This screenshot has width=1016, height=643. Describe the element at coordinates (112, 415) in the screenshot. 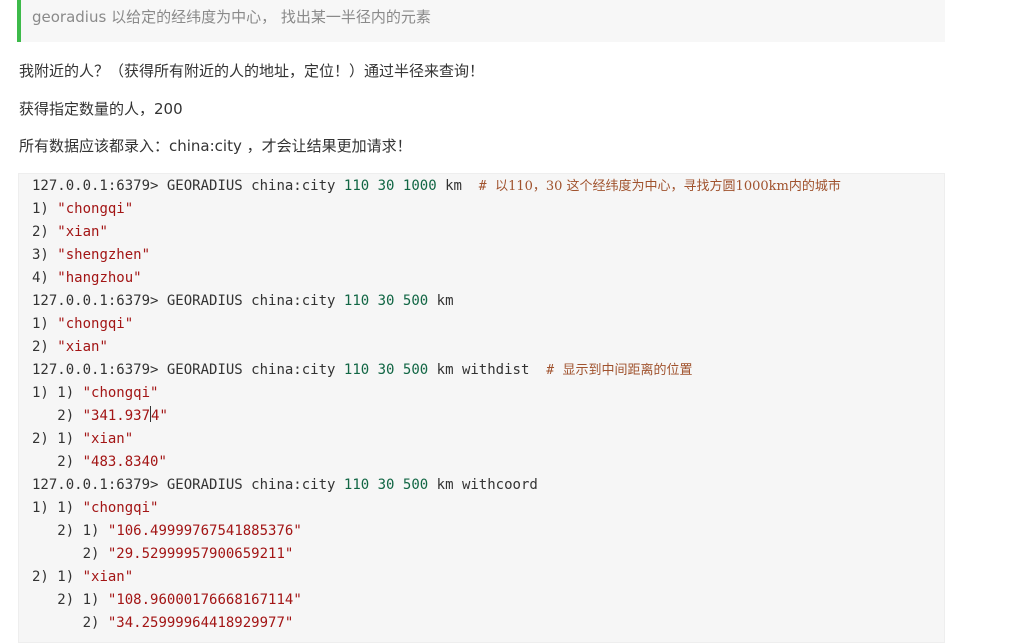

I see `code-line-result: 2) "341.9374"` at that location.